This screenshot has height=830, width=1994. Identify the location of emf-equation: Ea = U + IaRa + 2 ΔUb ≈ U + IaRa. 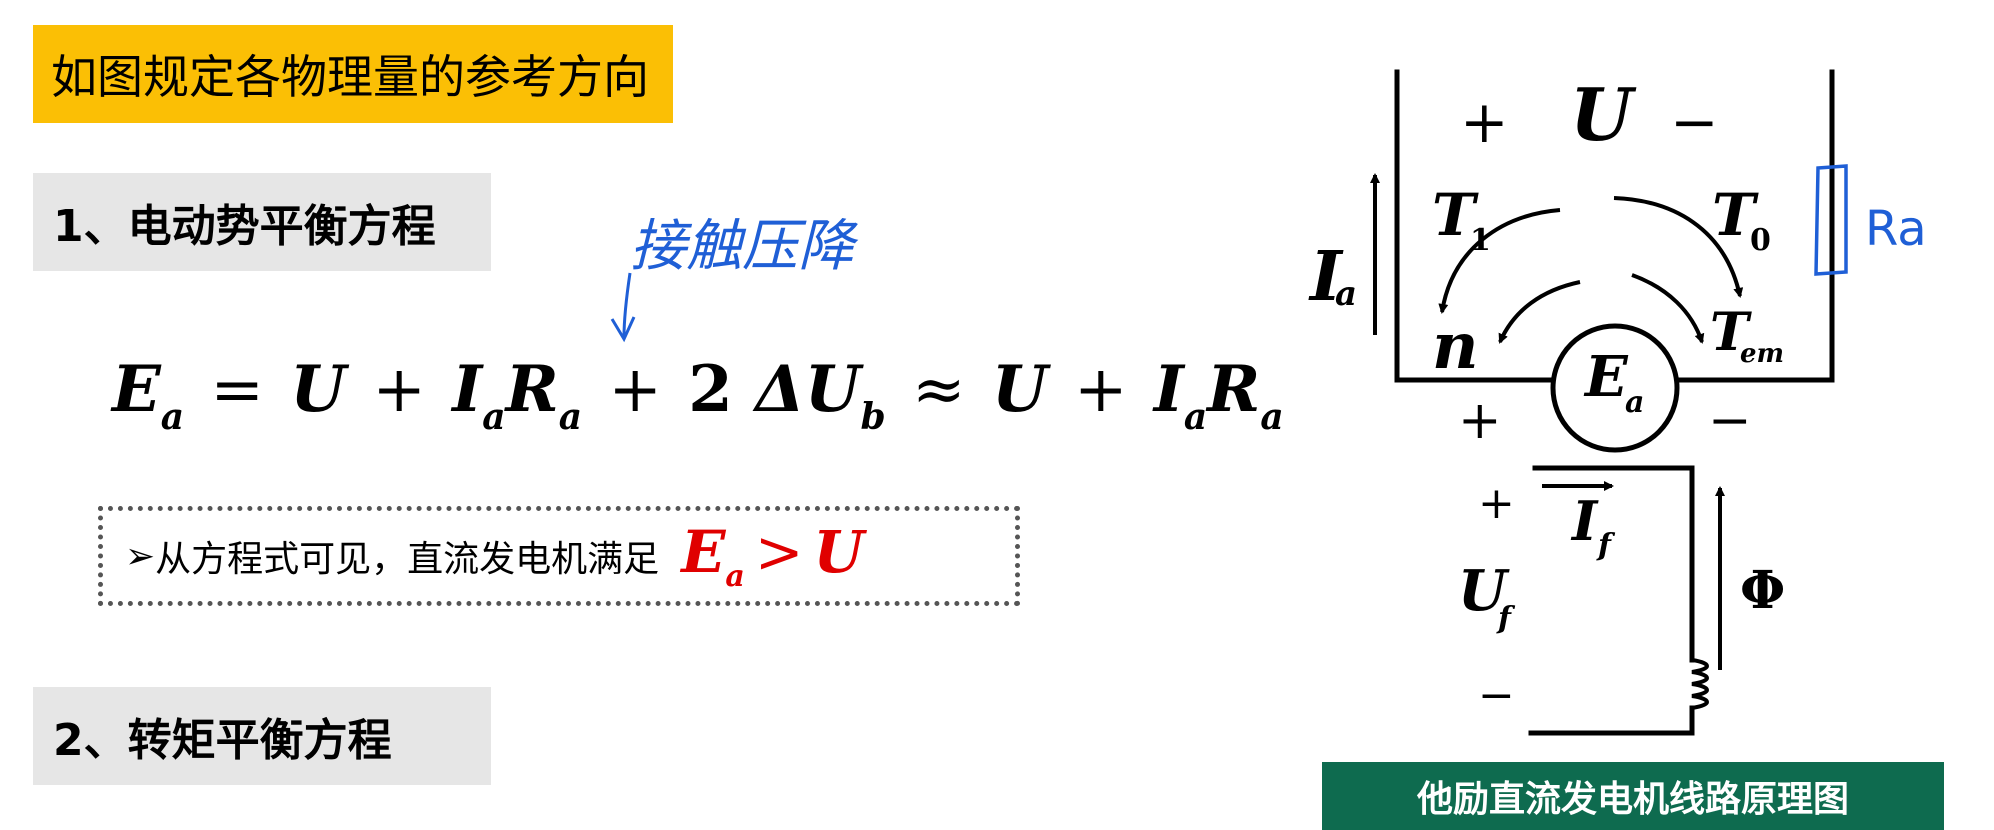
(698, 395).